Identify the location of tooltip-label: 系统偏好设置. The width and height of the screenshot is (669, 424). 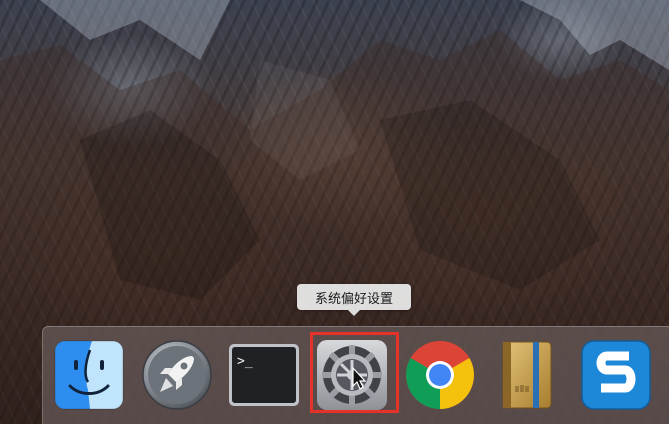
(353, 299).